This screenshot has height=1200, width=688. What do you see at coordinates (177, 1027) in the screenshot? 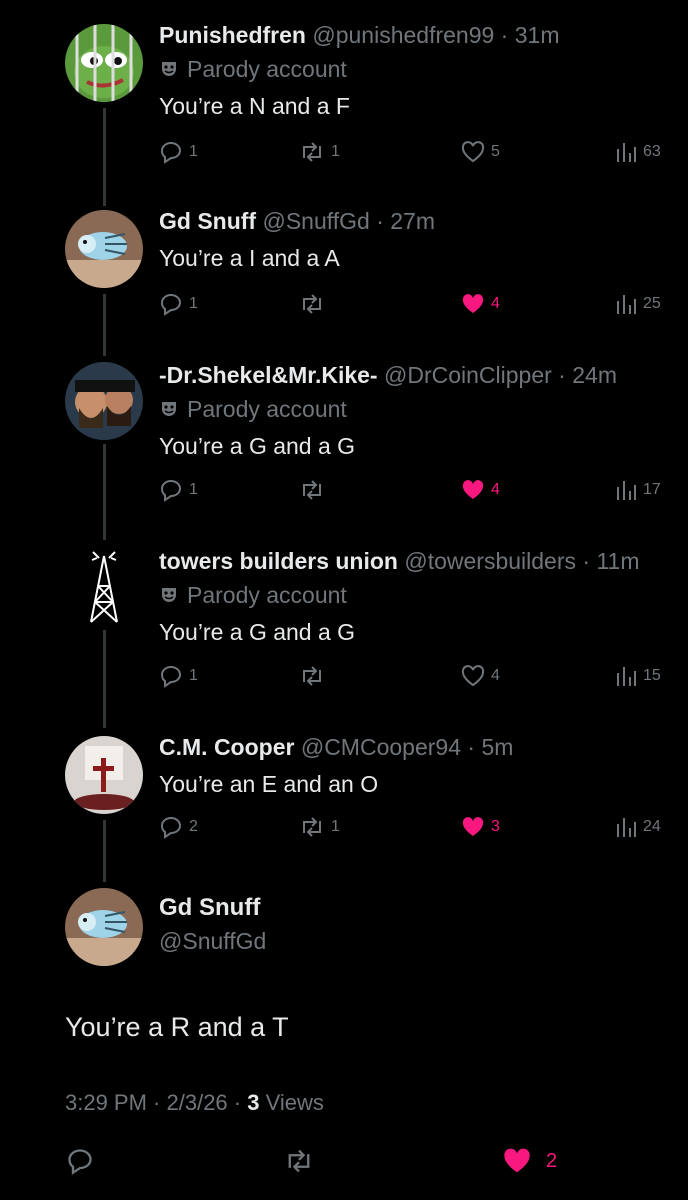
I see `tweet-text: You’re a R and a T` at bounding box center [177, 1027].